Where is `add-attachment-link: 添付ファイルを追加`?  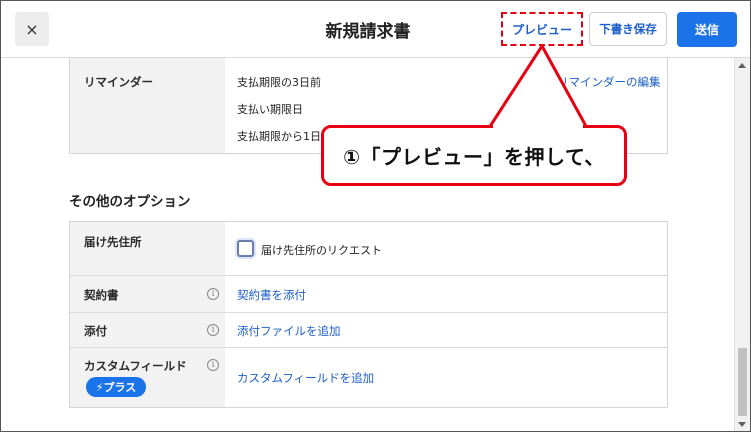 add-attachment-link: 添付ファイルを追加 is located at coordinates (289, 331).